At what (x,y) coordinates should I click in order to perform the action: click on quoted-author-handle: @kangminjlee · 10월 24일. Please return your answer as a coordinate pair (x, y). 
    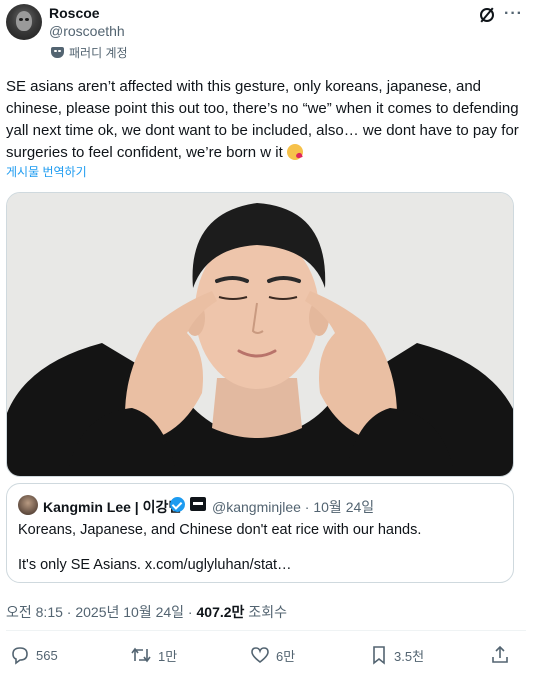
    Looking at the image, I should click on (293, 507).